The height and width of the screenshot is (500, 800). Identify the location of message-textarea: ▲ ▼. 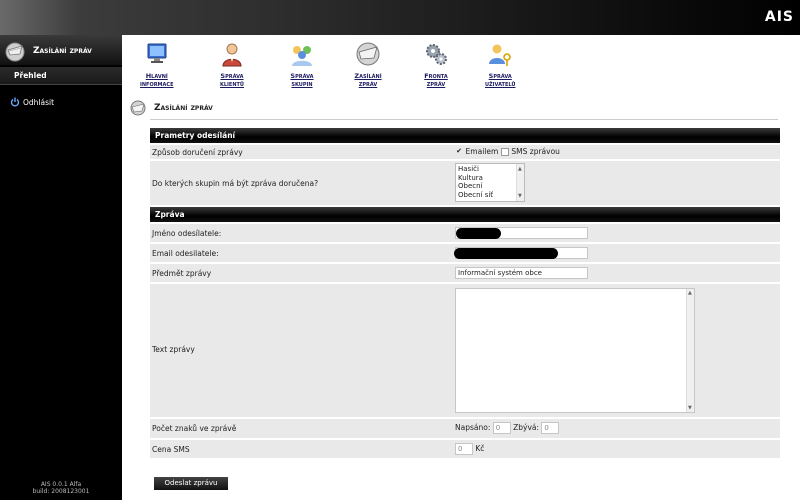
(575, 350).